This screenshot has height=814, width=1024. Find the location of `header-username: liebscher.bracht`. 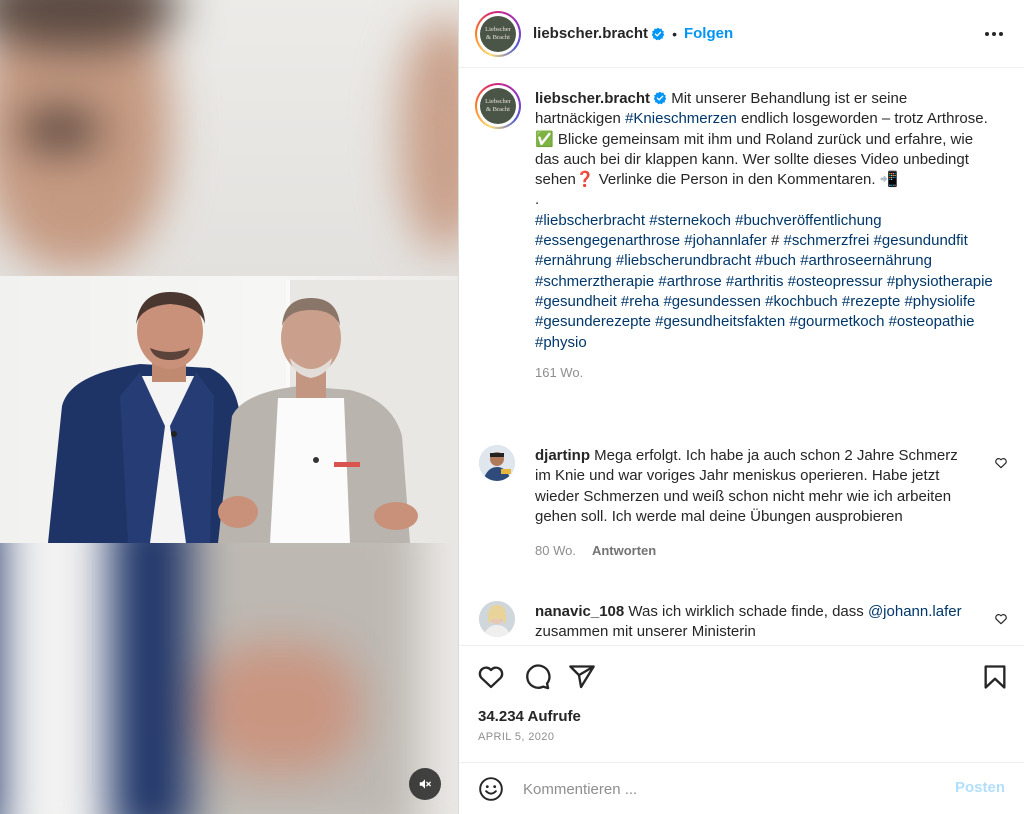

header-username: liebscher.bracht is located at coordinates (590, 33).